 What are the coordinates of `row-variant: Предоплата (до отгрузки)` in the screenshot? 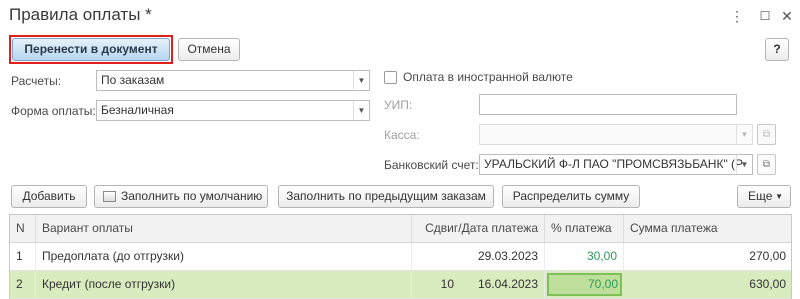 It's located at (224, 256).